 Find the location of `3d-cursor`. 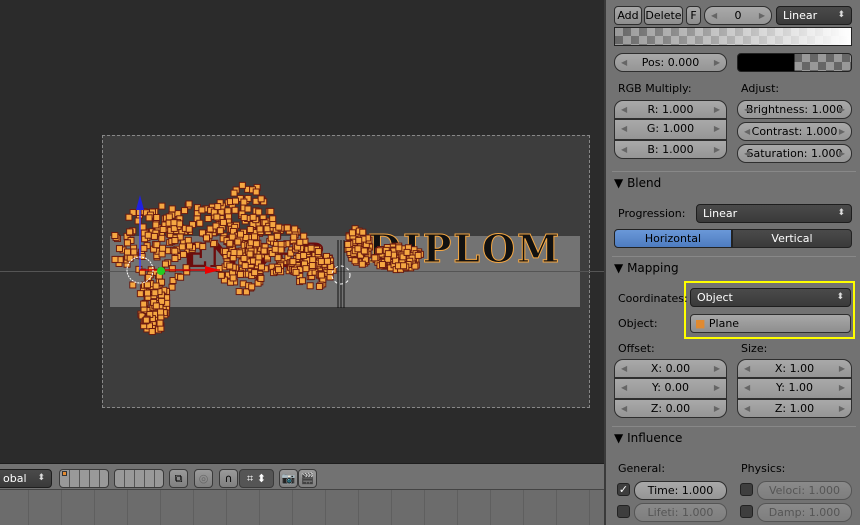

3d-cursor is located at coordinates (341, 274).